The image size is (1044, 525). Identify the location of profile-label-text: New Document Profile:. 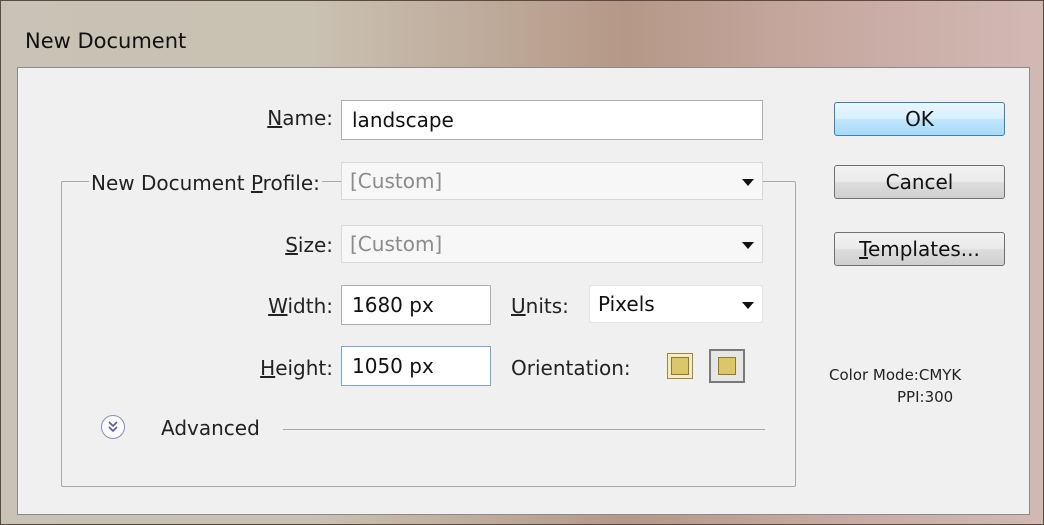
(205, 183).